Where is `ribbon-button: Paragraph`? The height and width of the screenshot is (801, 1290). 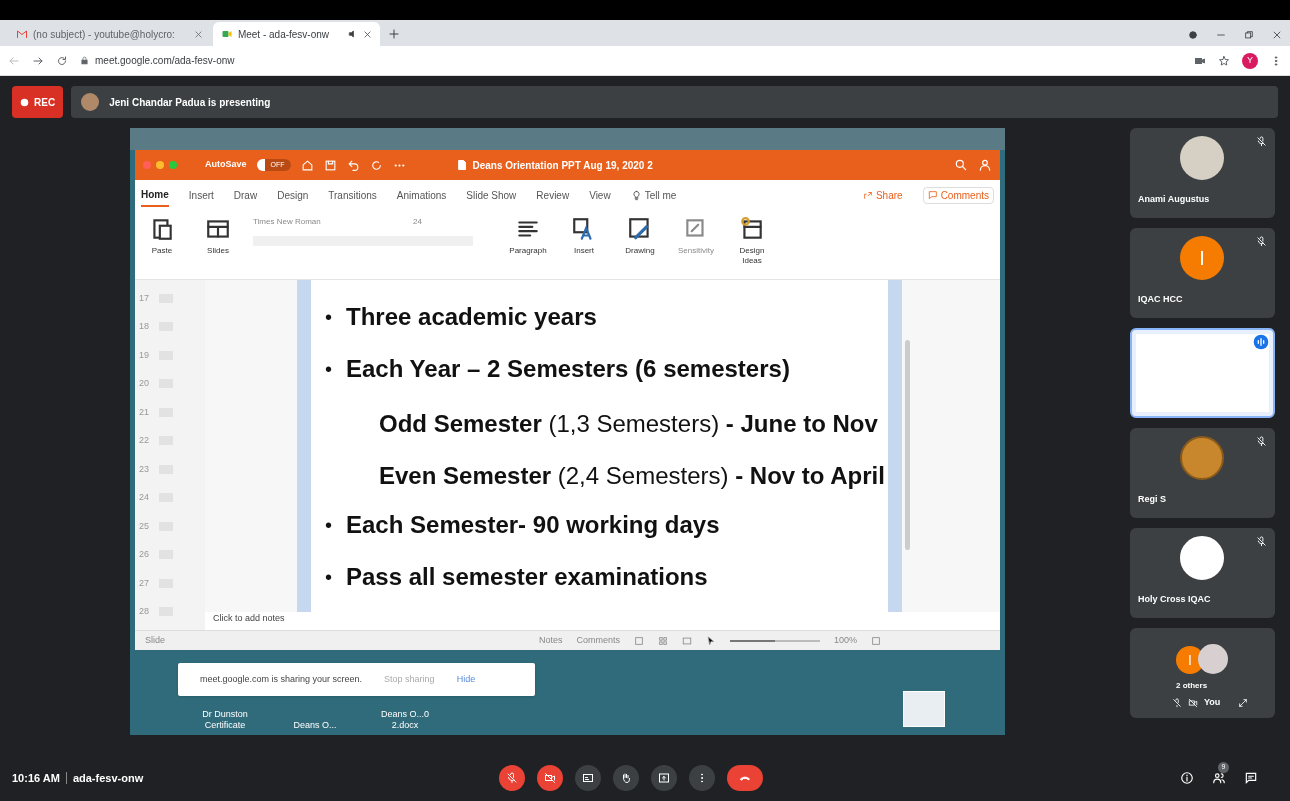 ribbon-button: Paragraph is located at coordinates (528, 236).